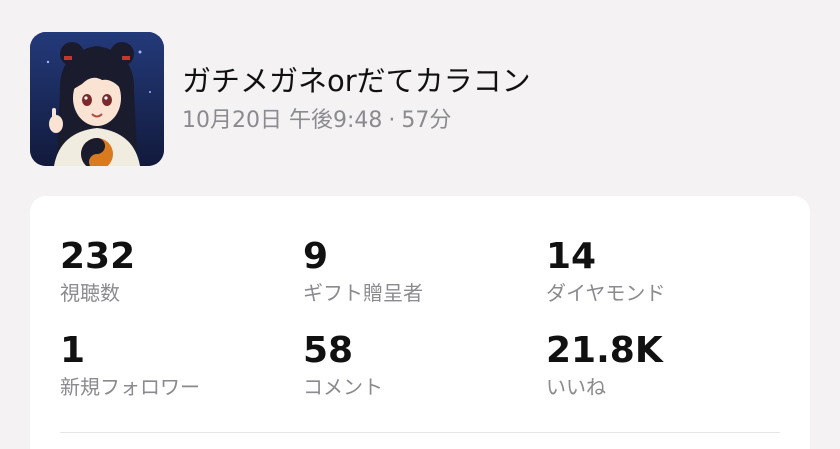 The width and height of the screenshot is (840, 449). I want to click on stream-title: ガチメガネorだてカラコン, so click(356, 81).